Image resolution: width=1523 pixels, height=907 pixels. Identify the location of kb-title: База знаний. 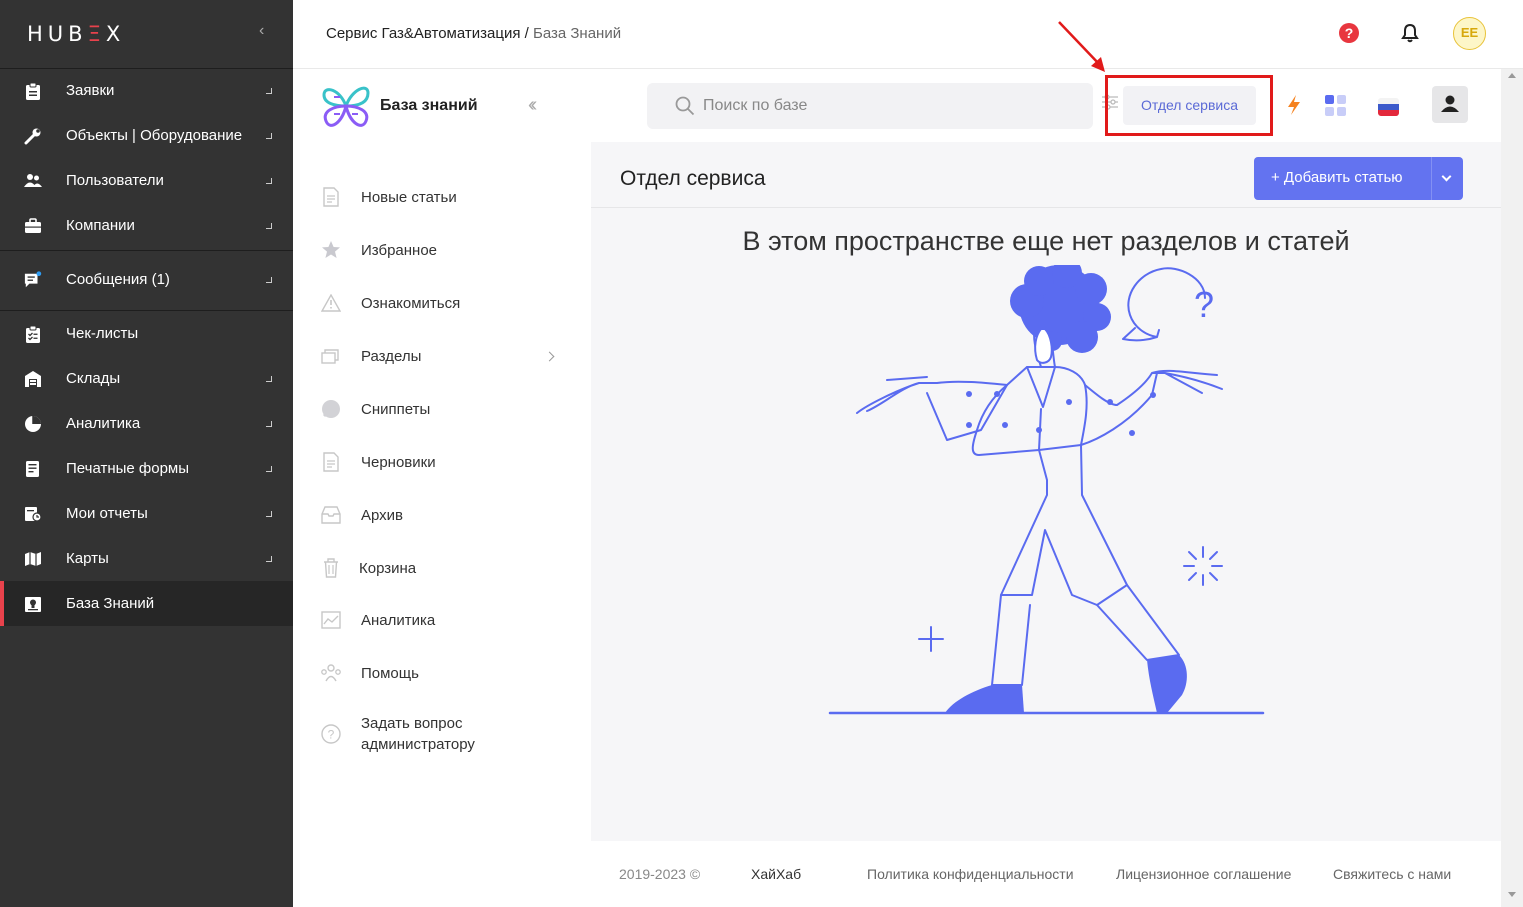
(429, 105).